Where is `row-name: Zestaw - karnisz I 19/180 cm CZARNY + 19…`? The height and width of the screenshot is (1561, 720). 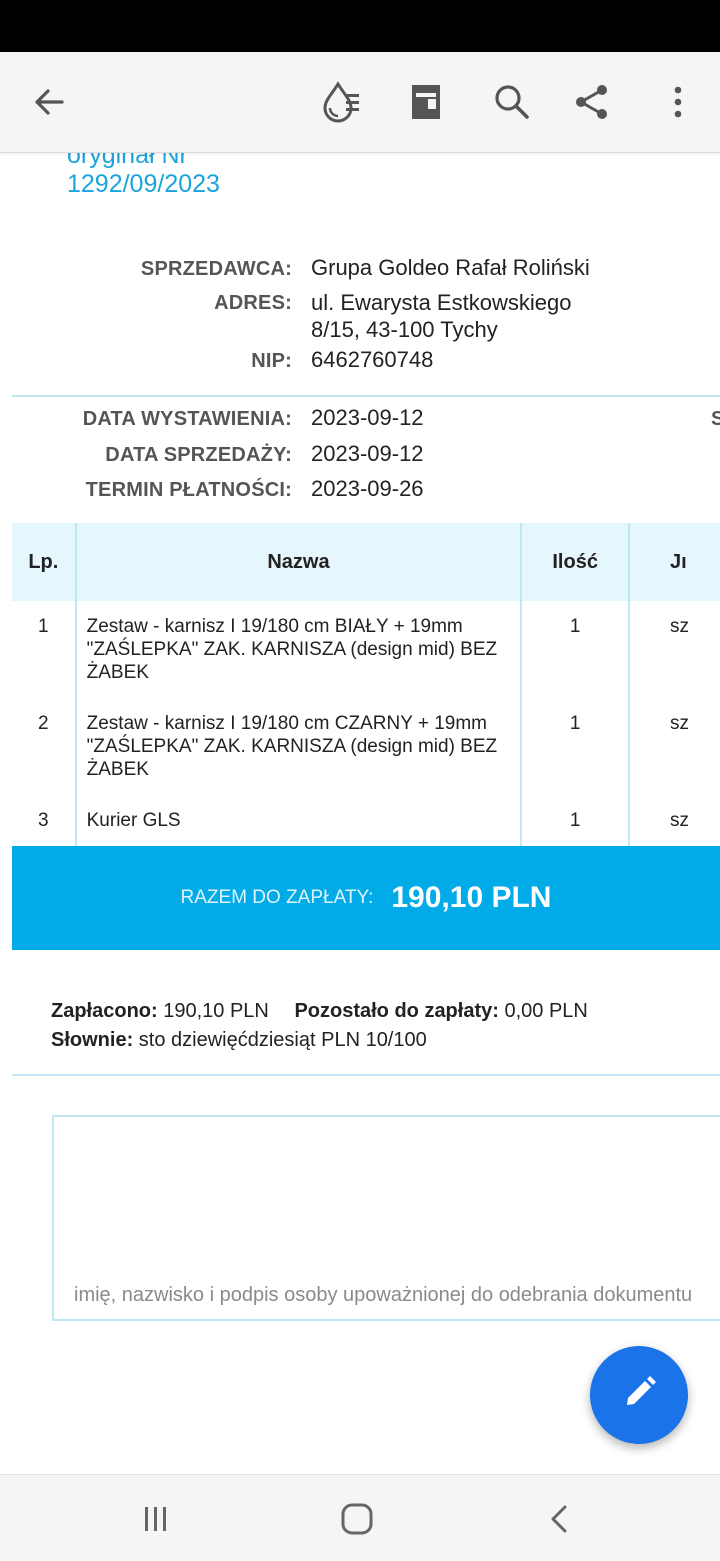
row-name: Zestaw - karnisz I 19/180 cm CZARNY + 19… is located at coordinates (298, 746).